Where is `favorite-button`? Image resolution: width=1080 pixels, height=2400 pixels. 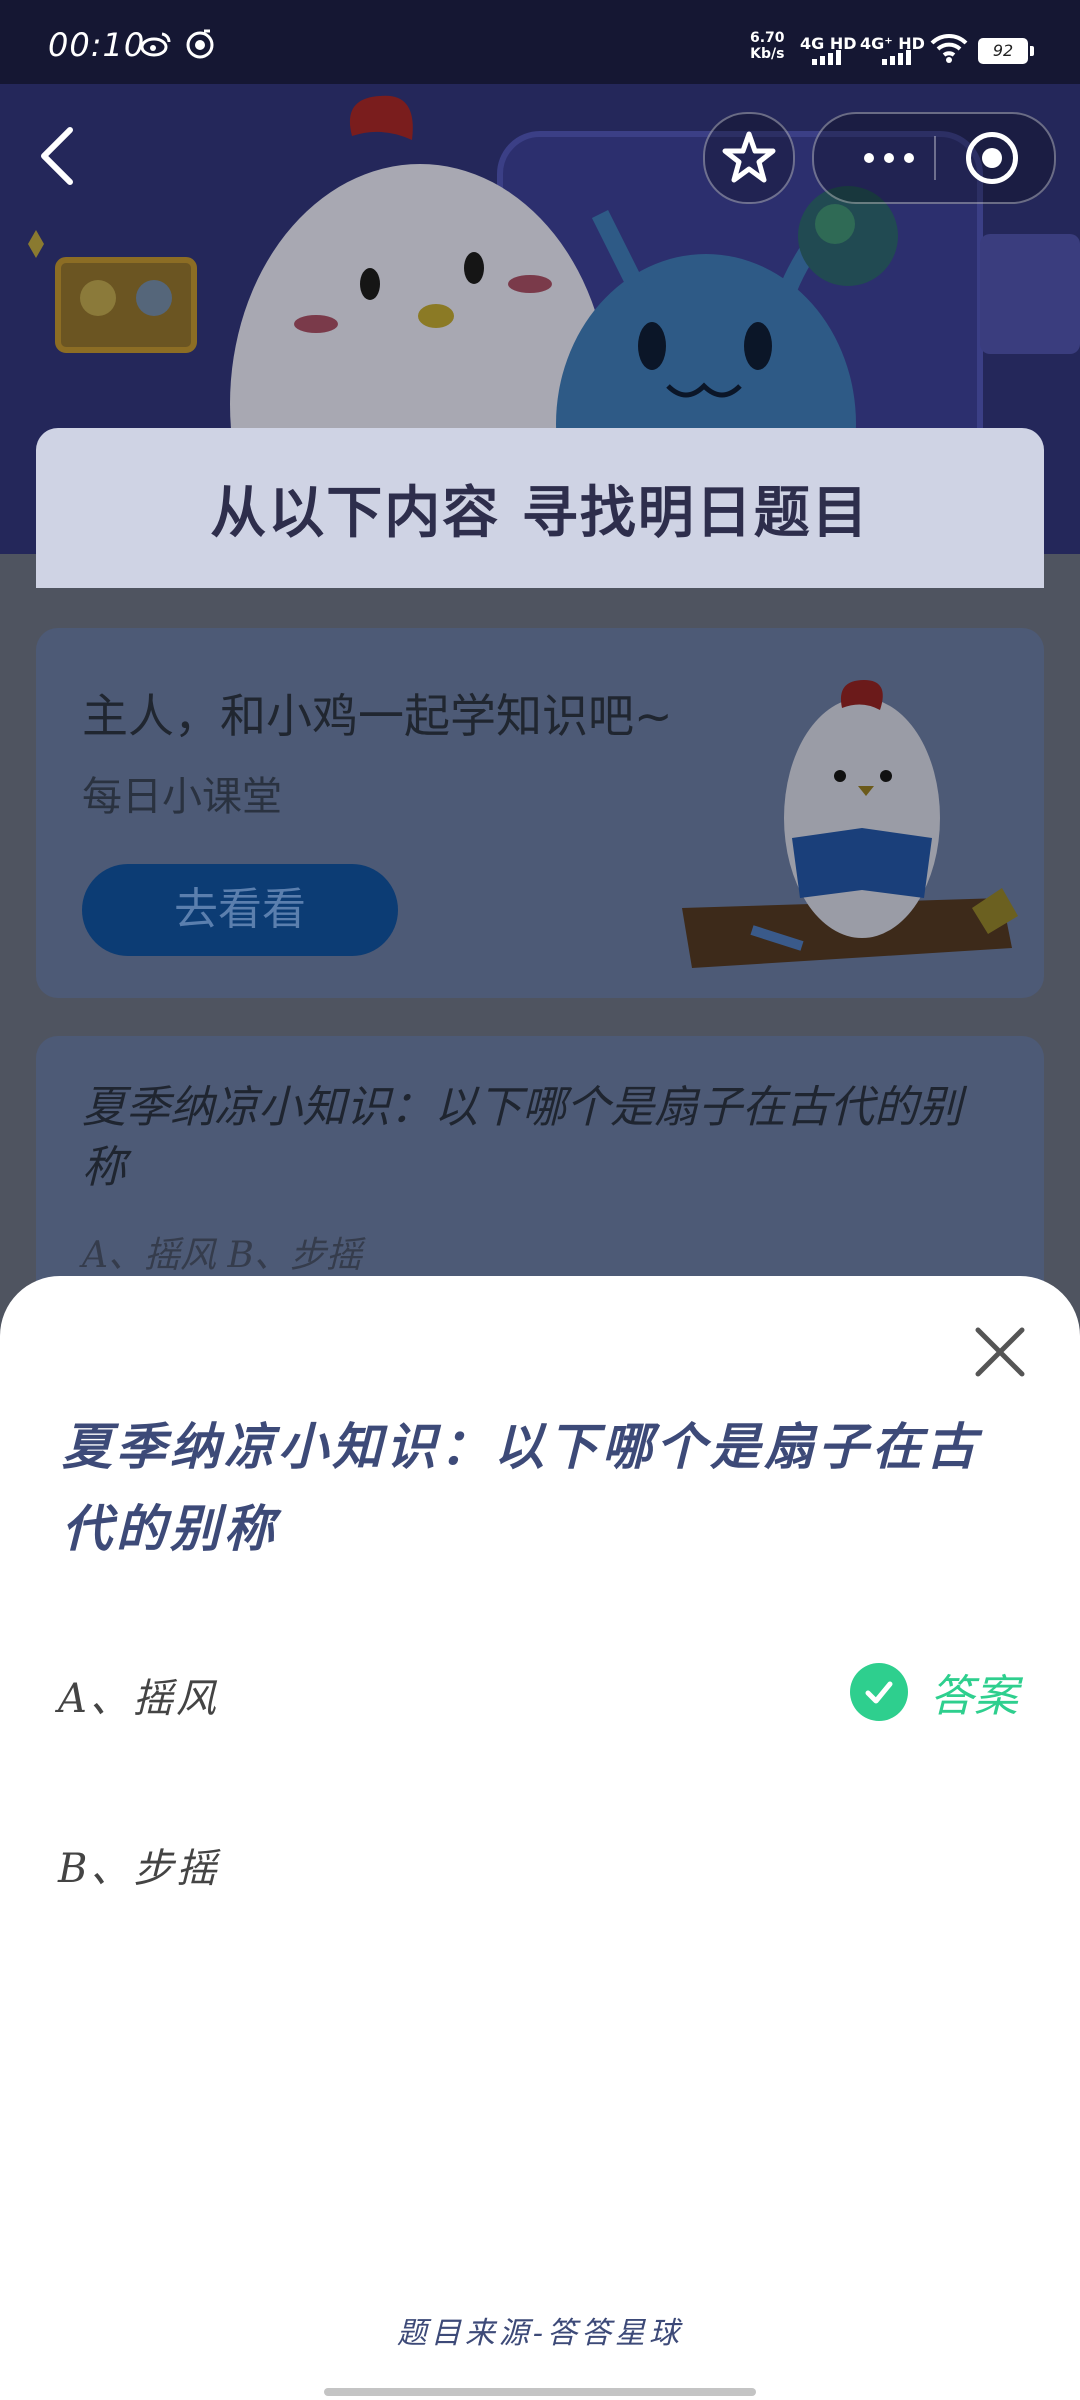 favorite-button is located at coordinates (749, 158).